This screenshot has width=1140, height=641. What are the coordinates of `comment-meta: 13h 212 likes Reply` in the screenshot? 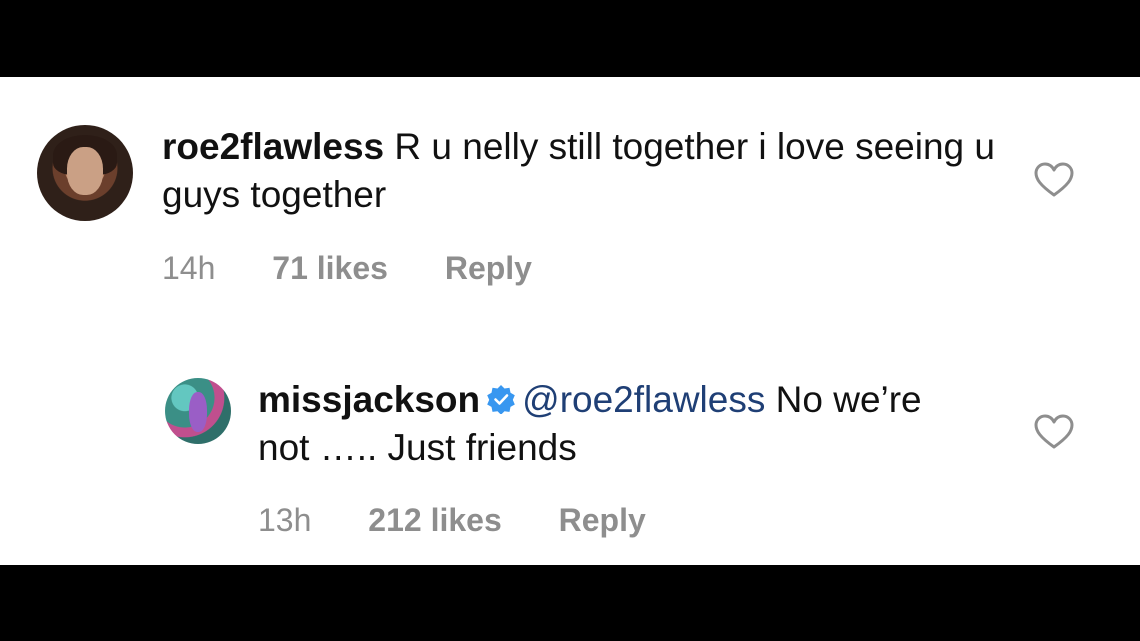 It's located at (476, 520).